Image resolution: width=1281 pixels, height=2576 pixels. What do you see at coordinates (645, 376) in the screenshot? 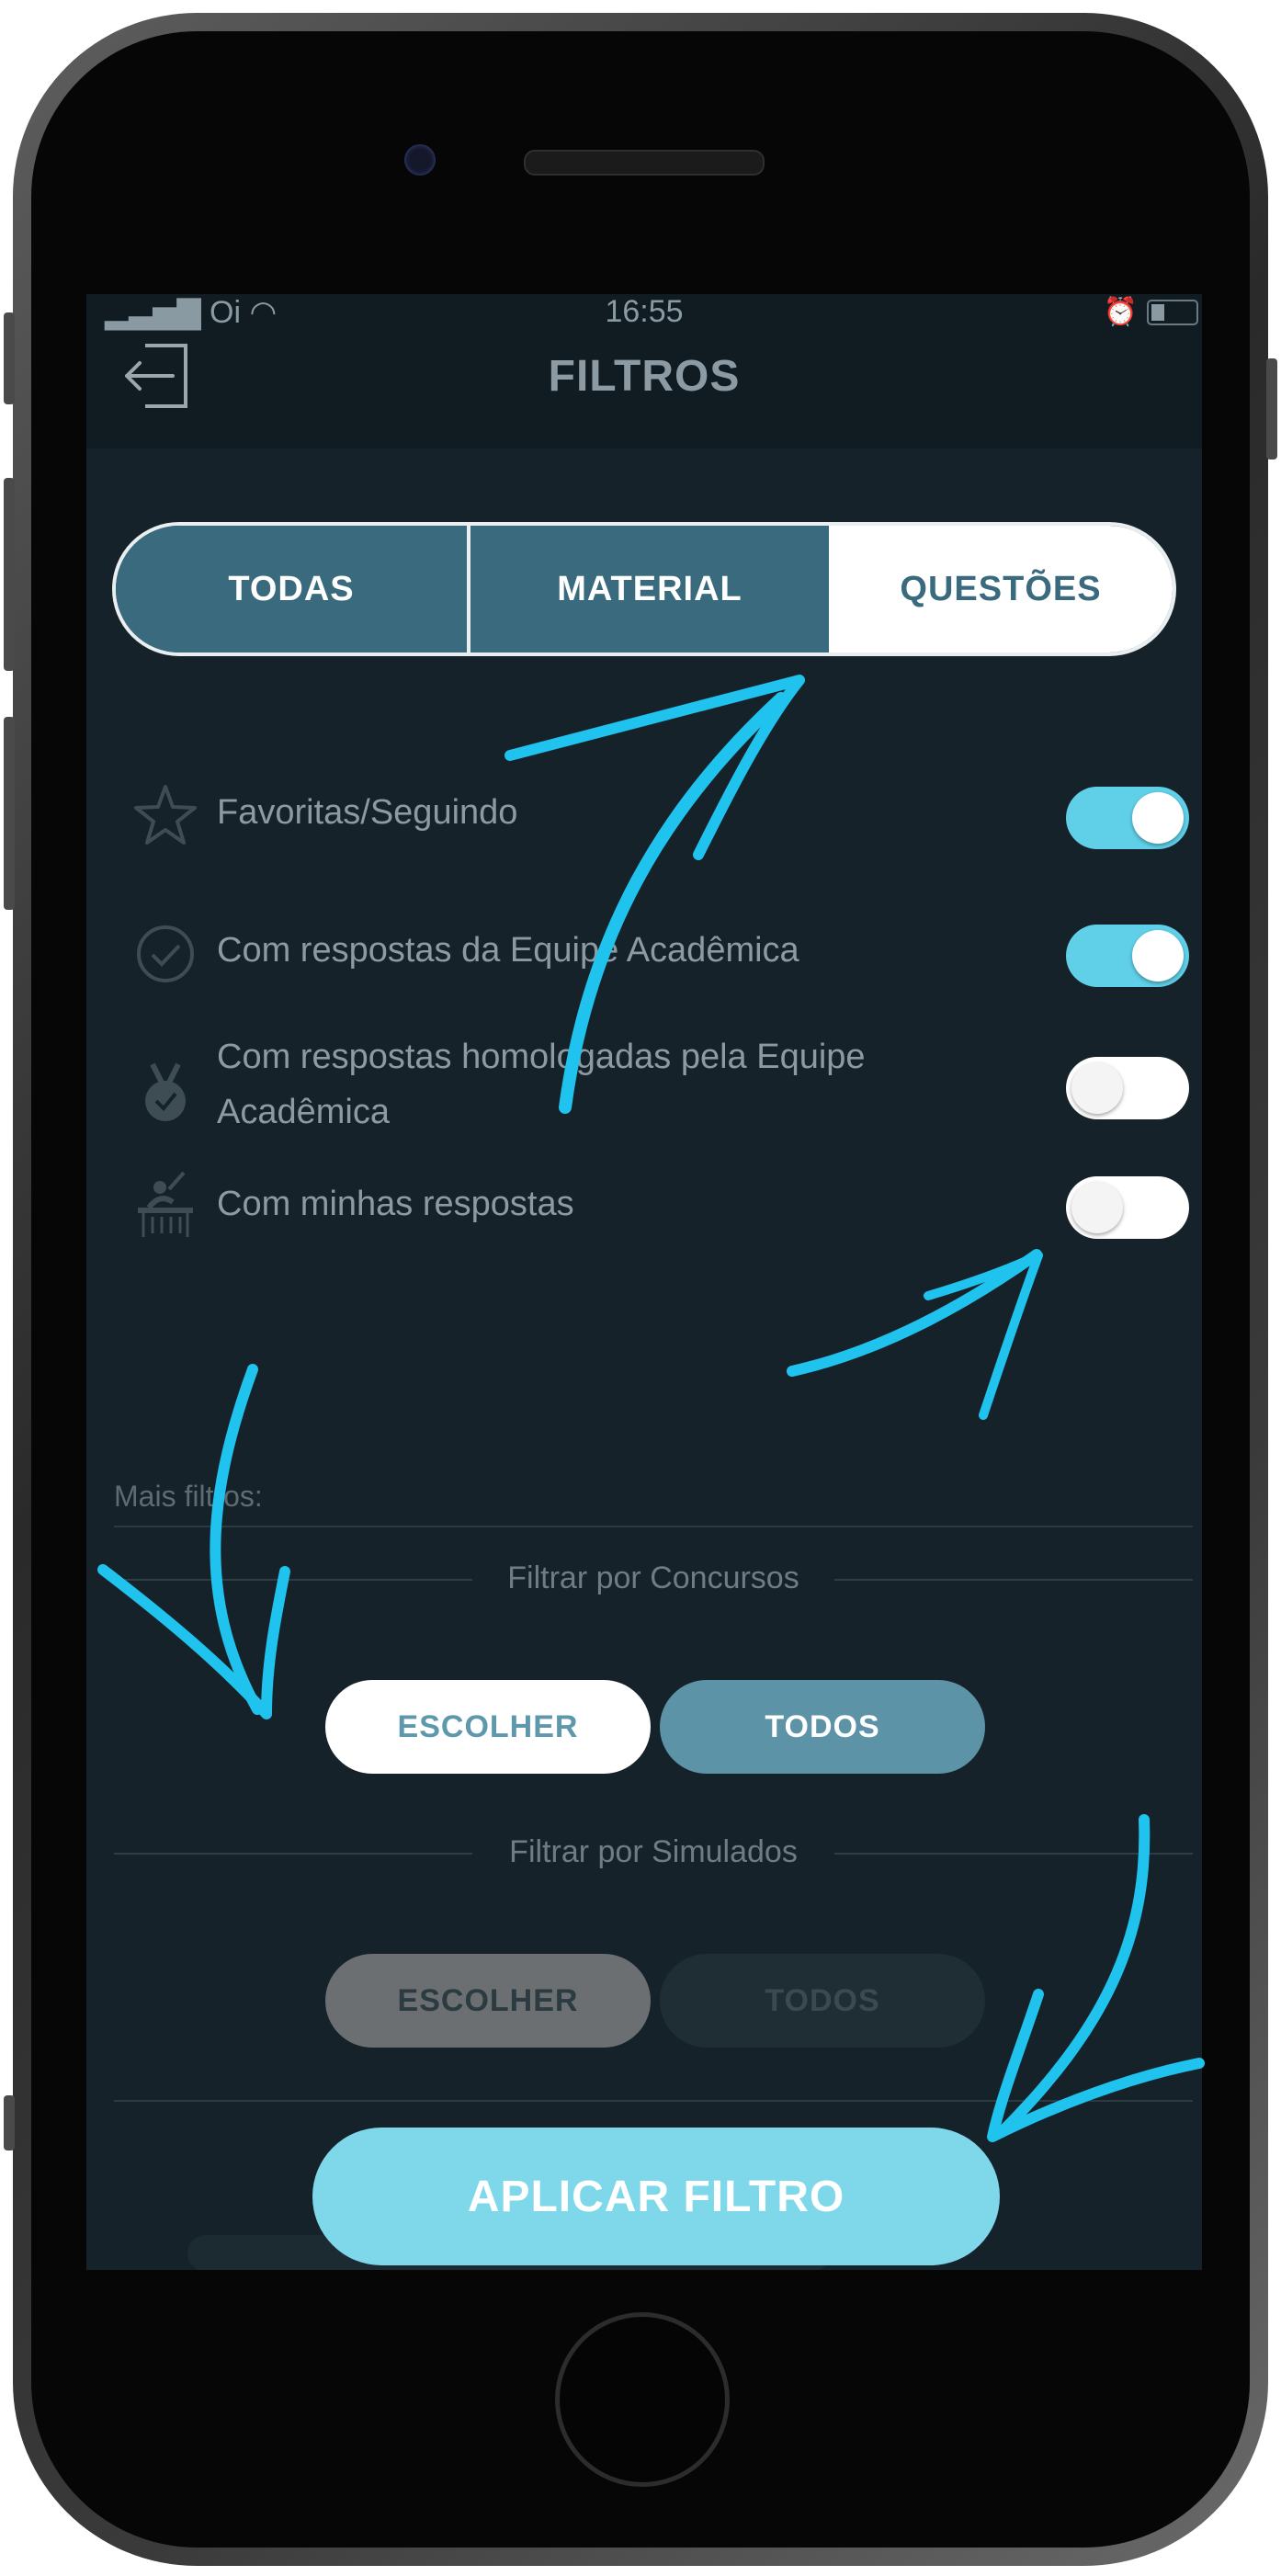
I see `page-title: FILTROS` at bounding box center [645, 376].